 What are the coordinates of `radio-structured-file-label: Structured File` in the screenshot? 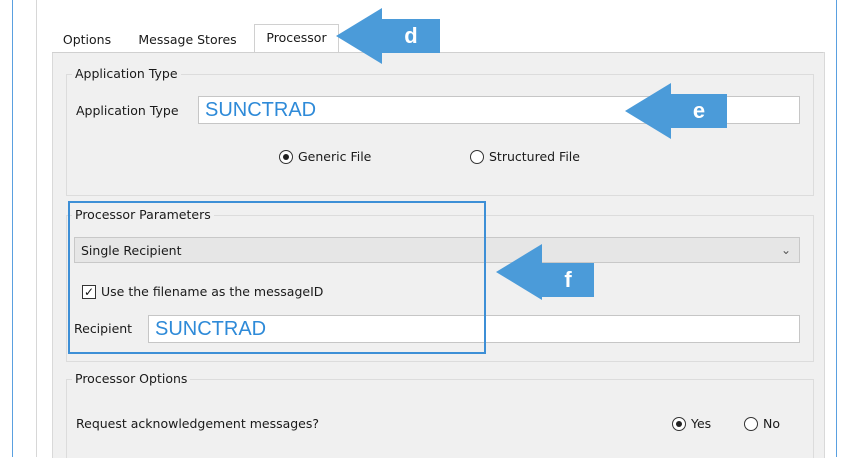 It's located at (534, 156).